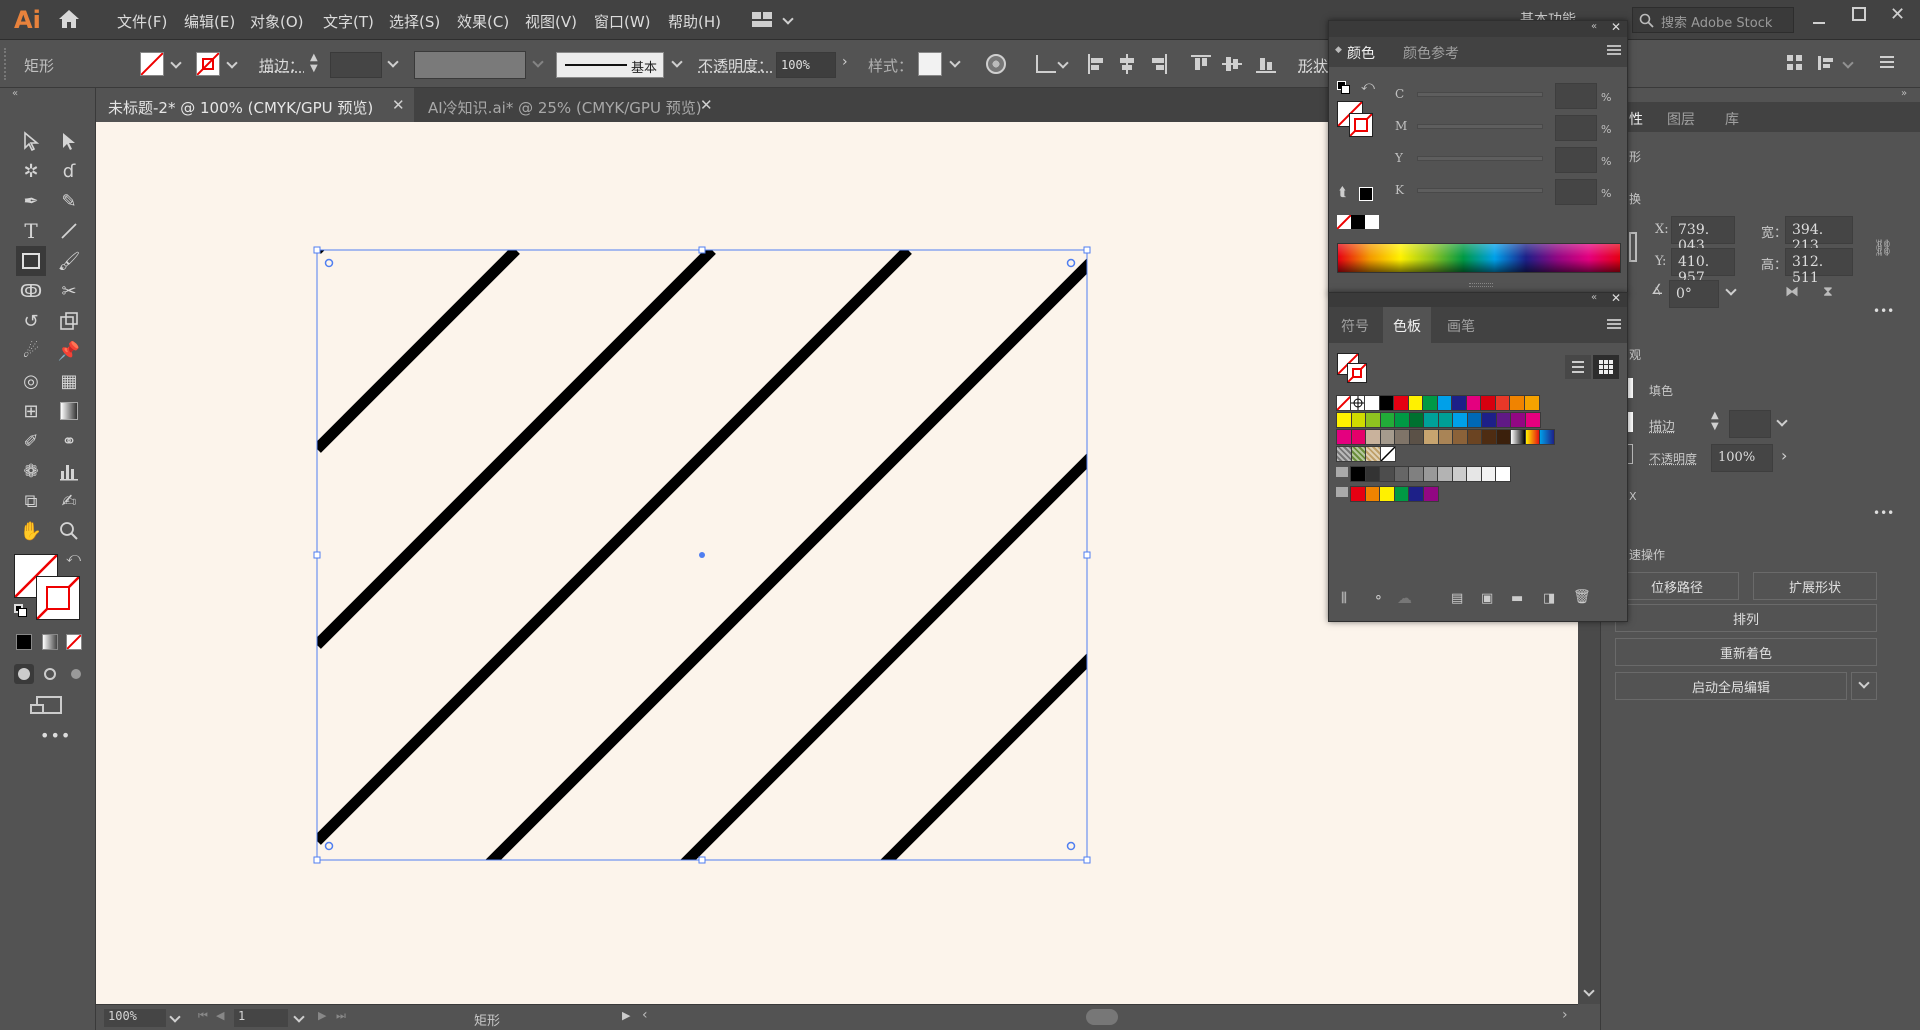 This screenshot has height=1030, width=1920. Describe the element at coordinates (1782, 421) in the screenshot. I see `stroke-weight-chevron-down-icon` at that location.